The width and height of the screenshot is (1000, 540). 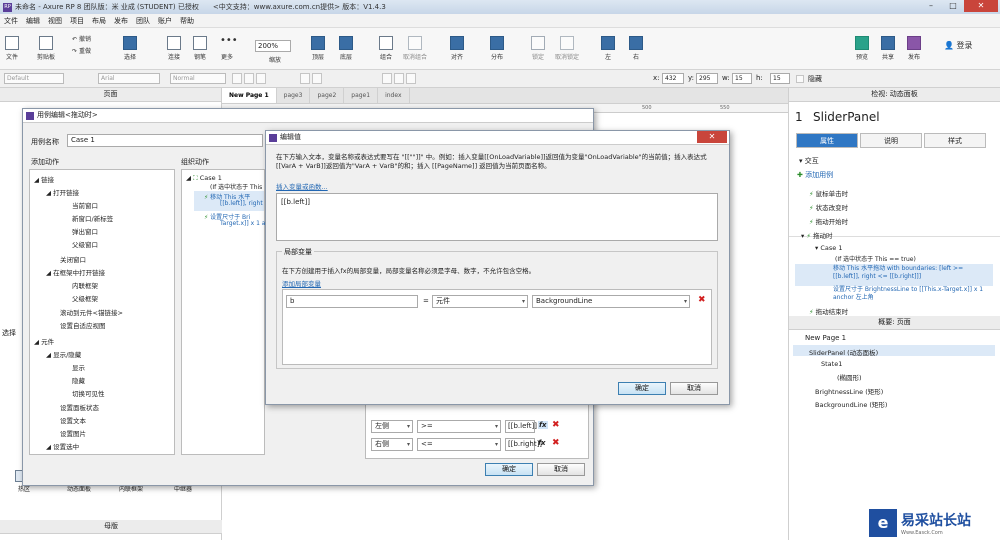 I want to click on outline-slider-panel: SliderPanel (动态面板), so click(x=843, y=352).